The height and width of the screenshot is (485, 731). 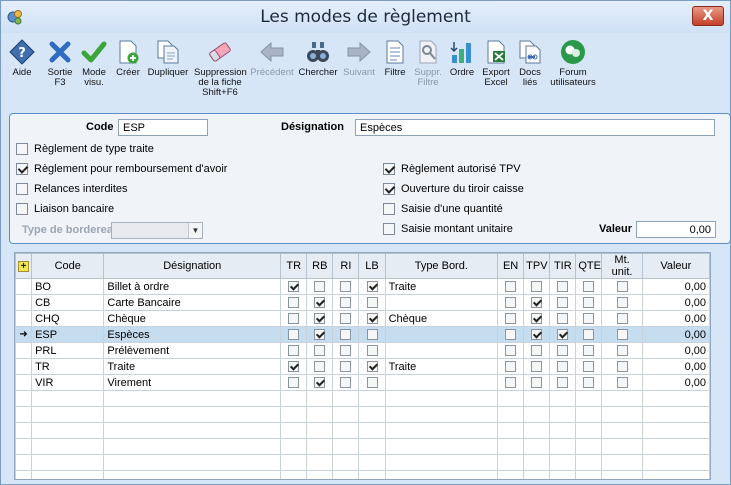 I want to click on cell-designation: Prélèvement, so click(x=192, y=350).